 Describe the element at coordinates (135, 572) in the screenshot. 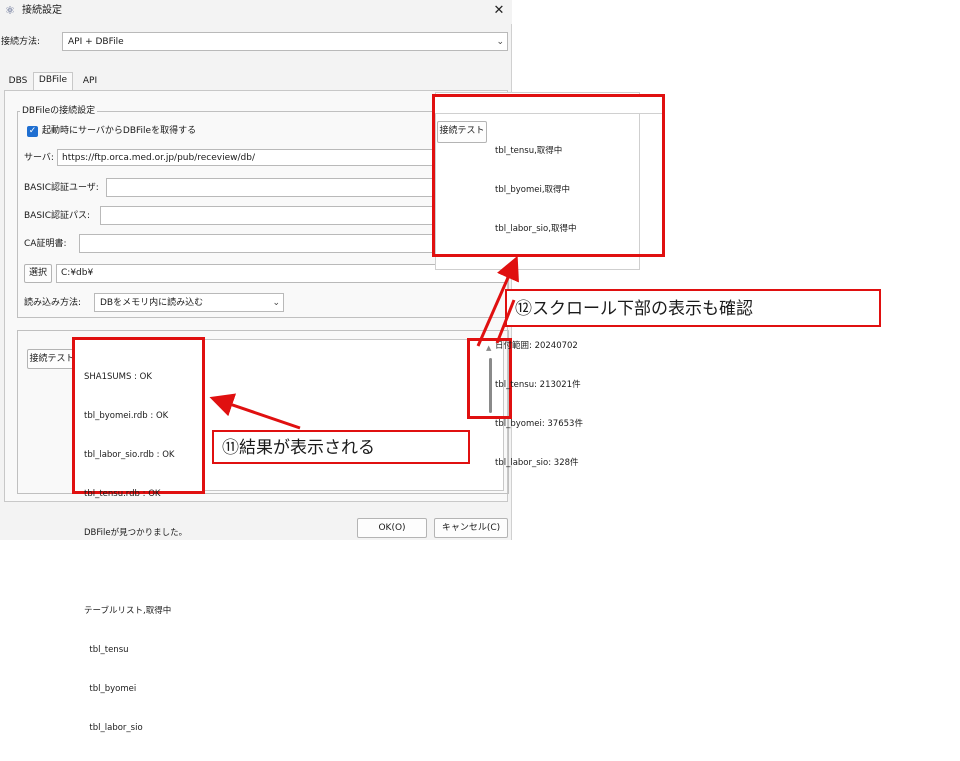

I see `result-line` at that location.